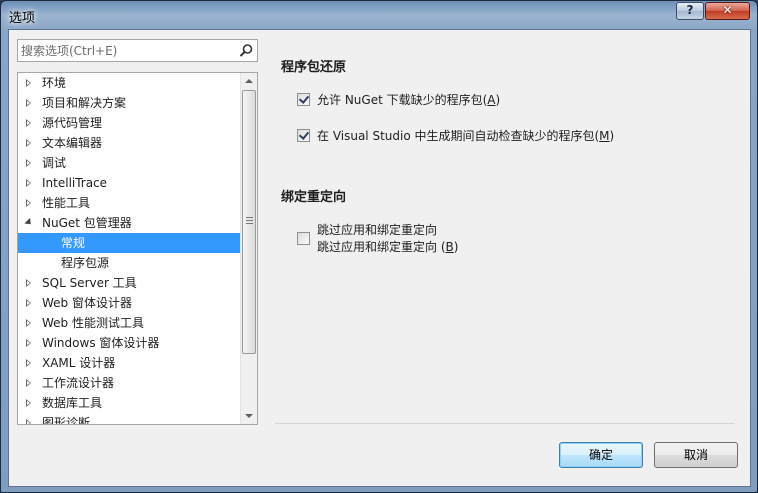 This screenshot has width=758, height=493. Describe the element at coordinates (505, 423) in the screenshot. I see `separator` at that location.